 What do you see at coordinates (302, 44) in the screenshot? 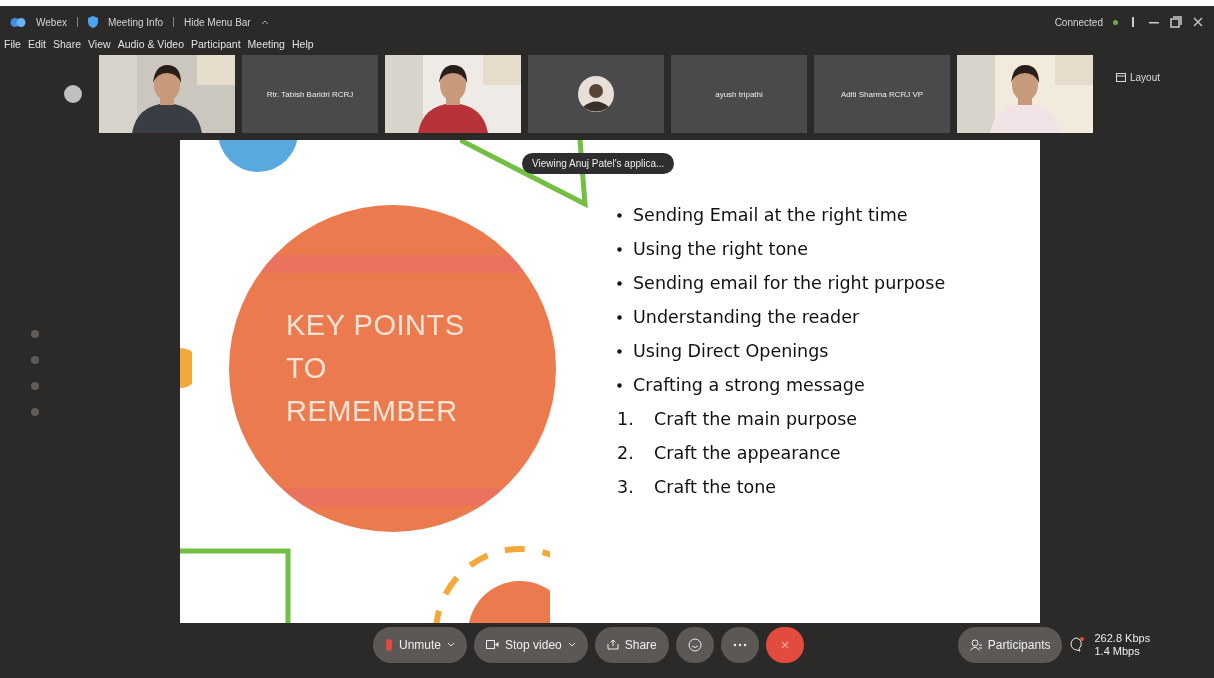
I see `menu-item: Help` at bounding box center [302, 44].